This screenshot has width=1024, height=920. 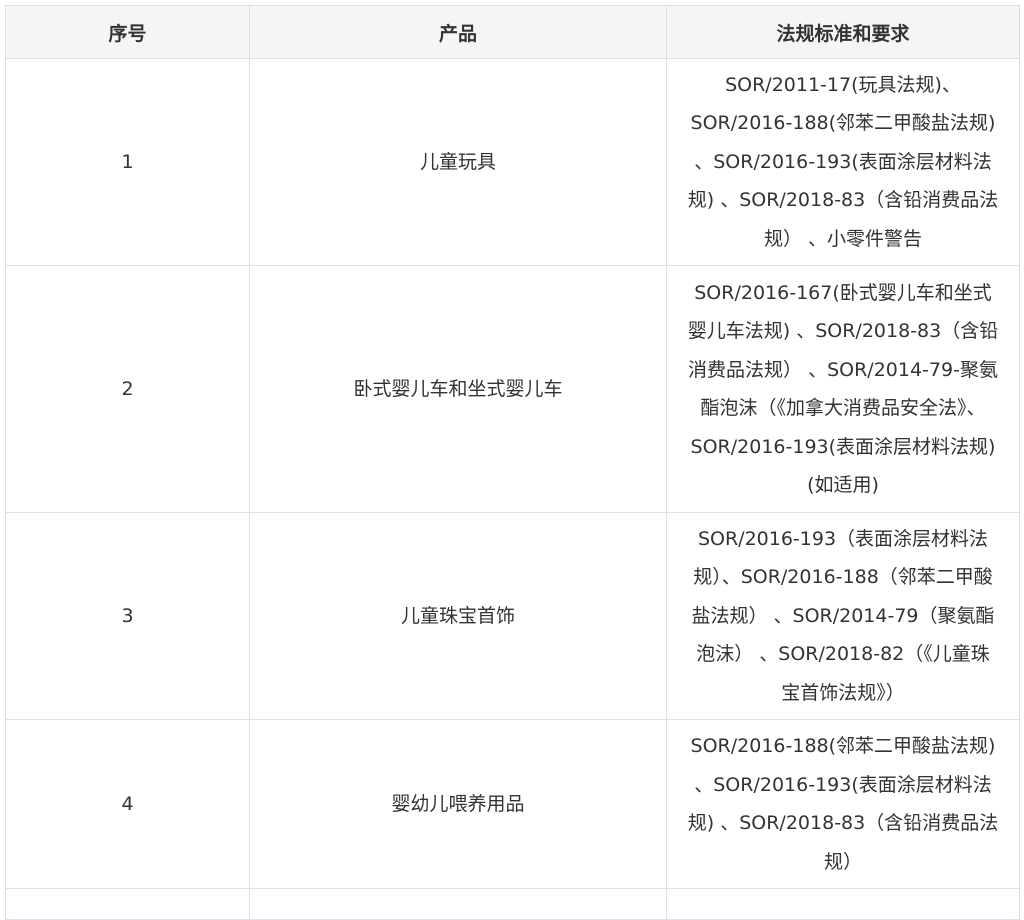 What do you see at coordinates (127, 32) in the screenshot?
I see `header-serial-number: 序号` at bounding box center [127, 32].